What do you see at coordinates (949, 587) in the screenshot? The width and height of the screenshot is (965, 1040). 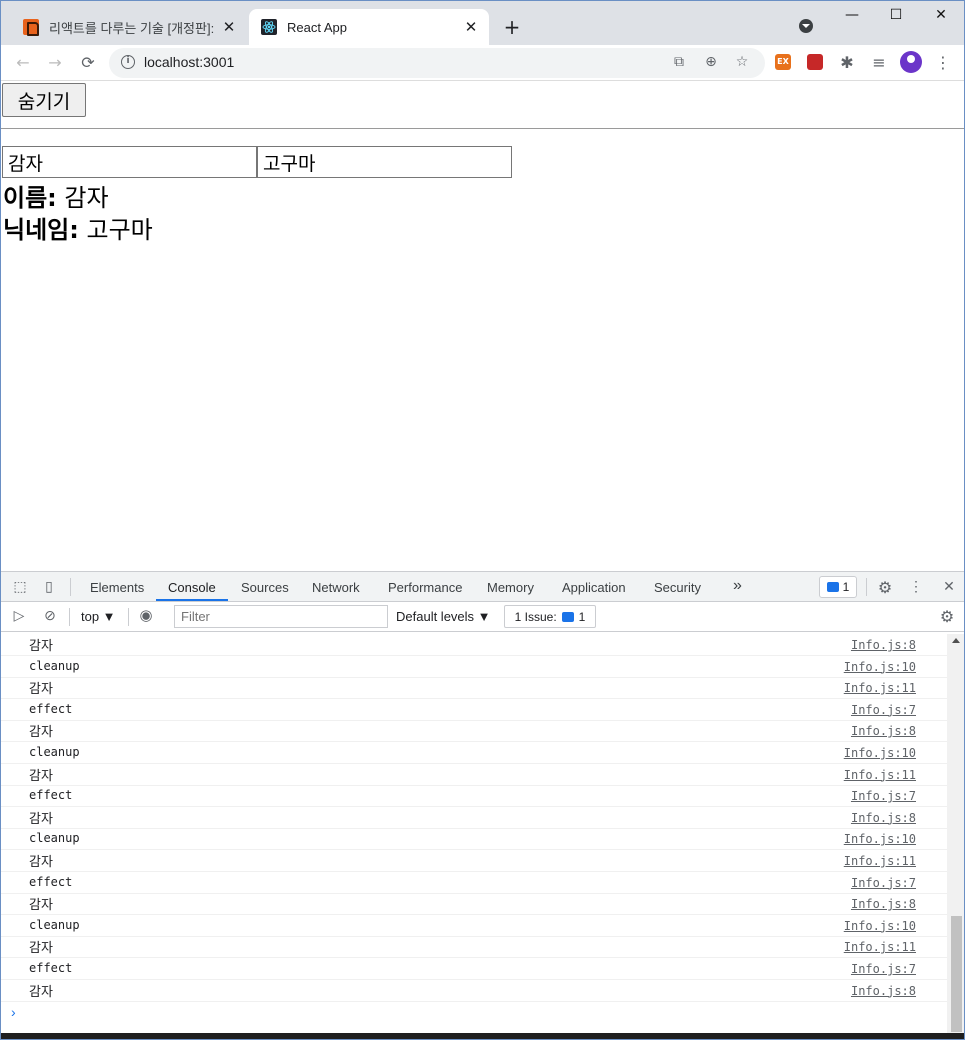 I see `close-devtools-icon: ✕` at bounding box center [949, 587].